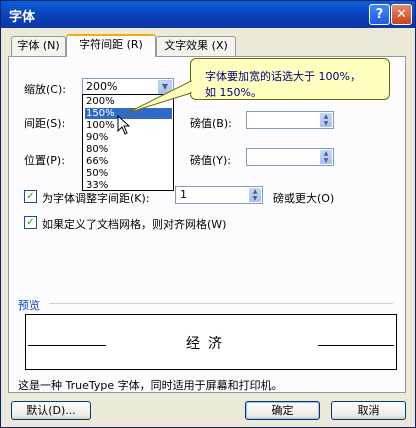 This screenshot has width=416, height=428. Describe the element at coordinates (150, 385) in the screenshot. I see `font-description: 这是一种 TrueType 字体，同时适用于屏幕和打印机。` at that location.